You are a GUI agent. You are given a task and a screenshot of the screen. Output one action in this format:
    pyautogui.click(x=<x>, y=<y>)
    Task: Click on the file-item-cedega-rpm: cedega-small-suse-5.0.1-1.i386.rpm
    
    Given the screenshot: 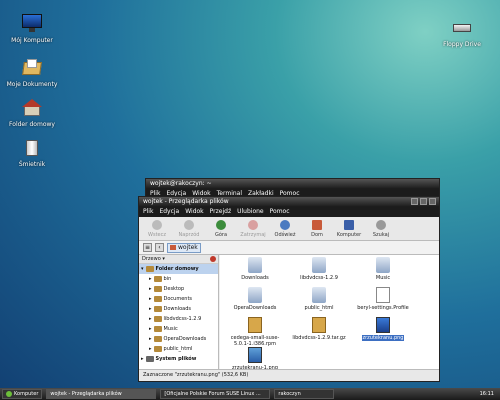 What is the action you would take?
    pyautogui.click(x=255, y=332)
    